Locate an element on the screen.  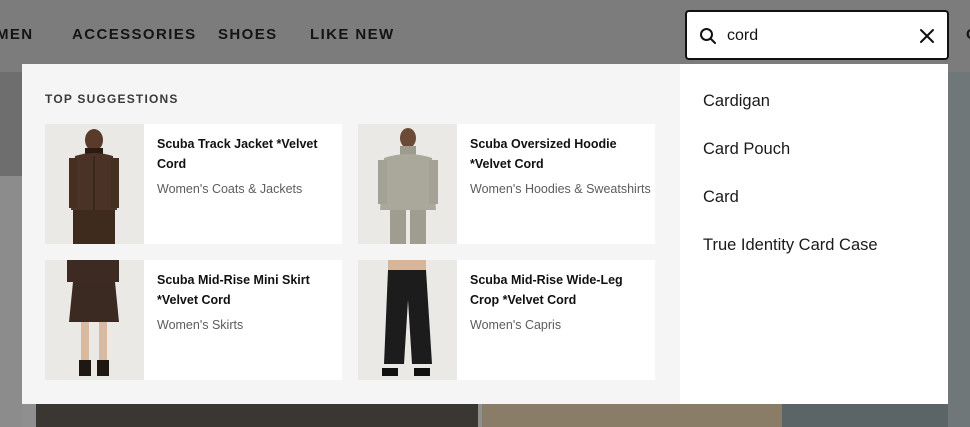
background-image-left-lower is located at coordinates (11, 301).